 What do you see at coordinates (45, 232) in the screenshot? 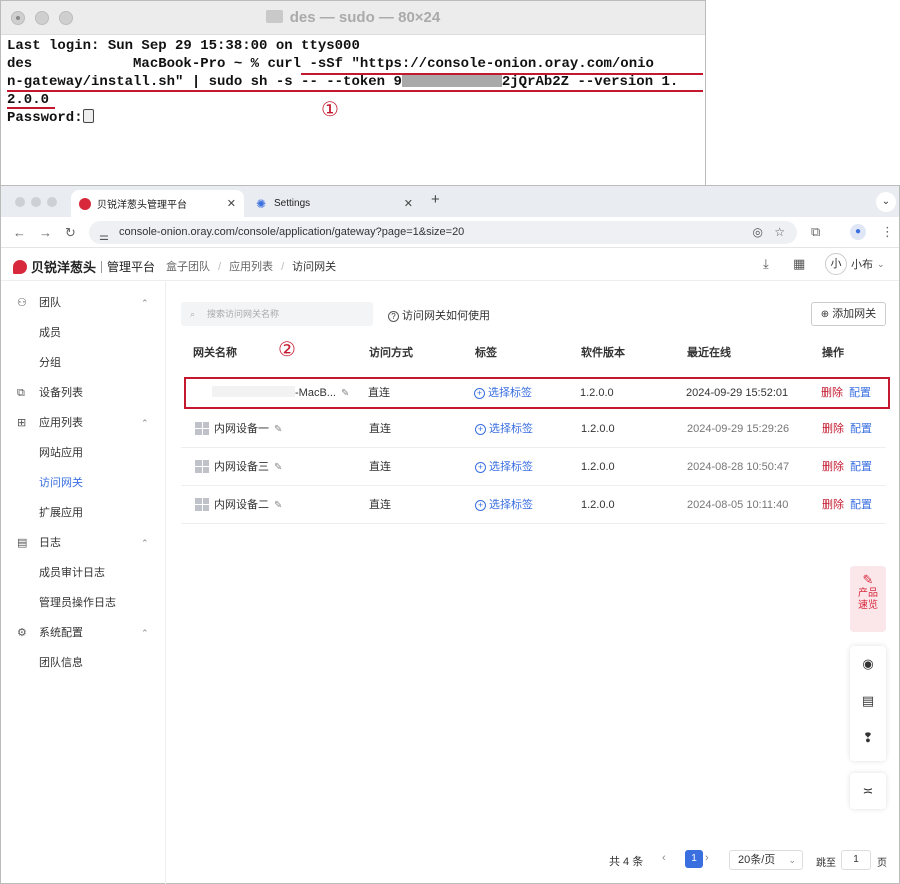
I see `forward-icon: →` at bounding box center [45, 232].